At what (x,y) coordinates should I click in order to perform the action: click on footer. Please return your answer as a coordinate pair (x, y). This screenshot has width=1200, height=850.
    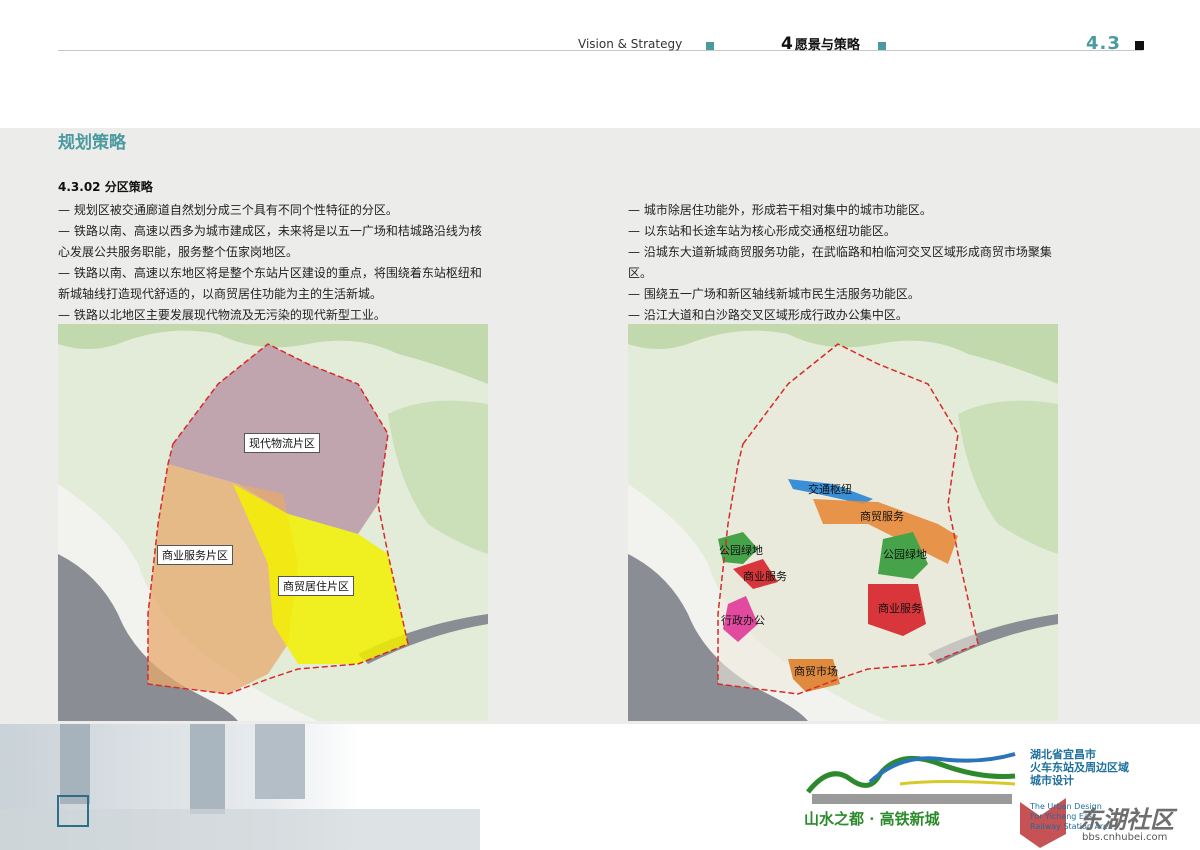
    Looking at the image, I should click on (600, 787).